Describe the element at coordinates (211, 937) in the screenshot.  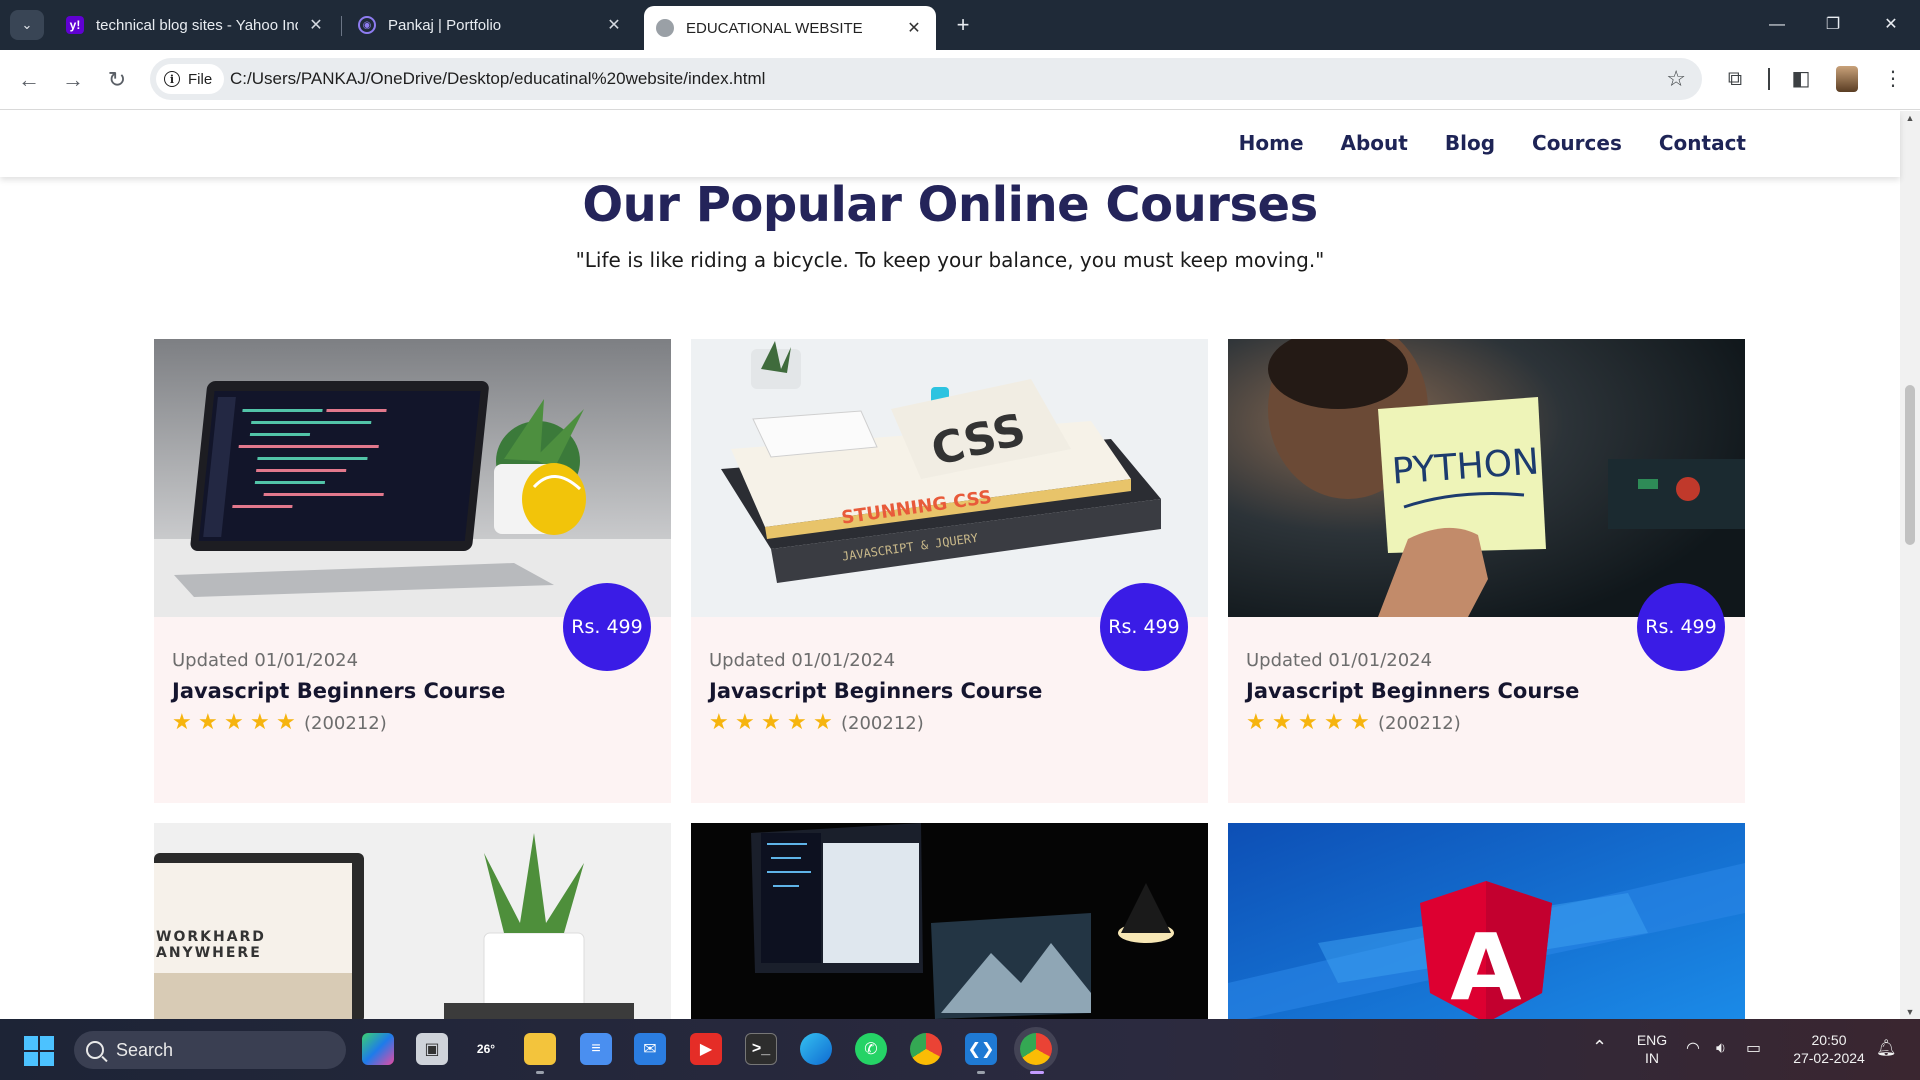
I see `svg-text: WORKHARD` at that location.